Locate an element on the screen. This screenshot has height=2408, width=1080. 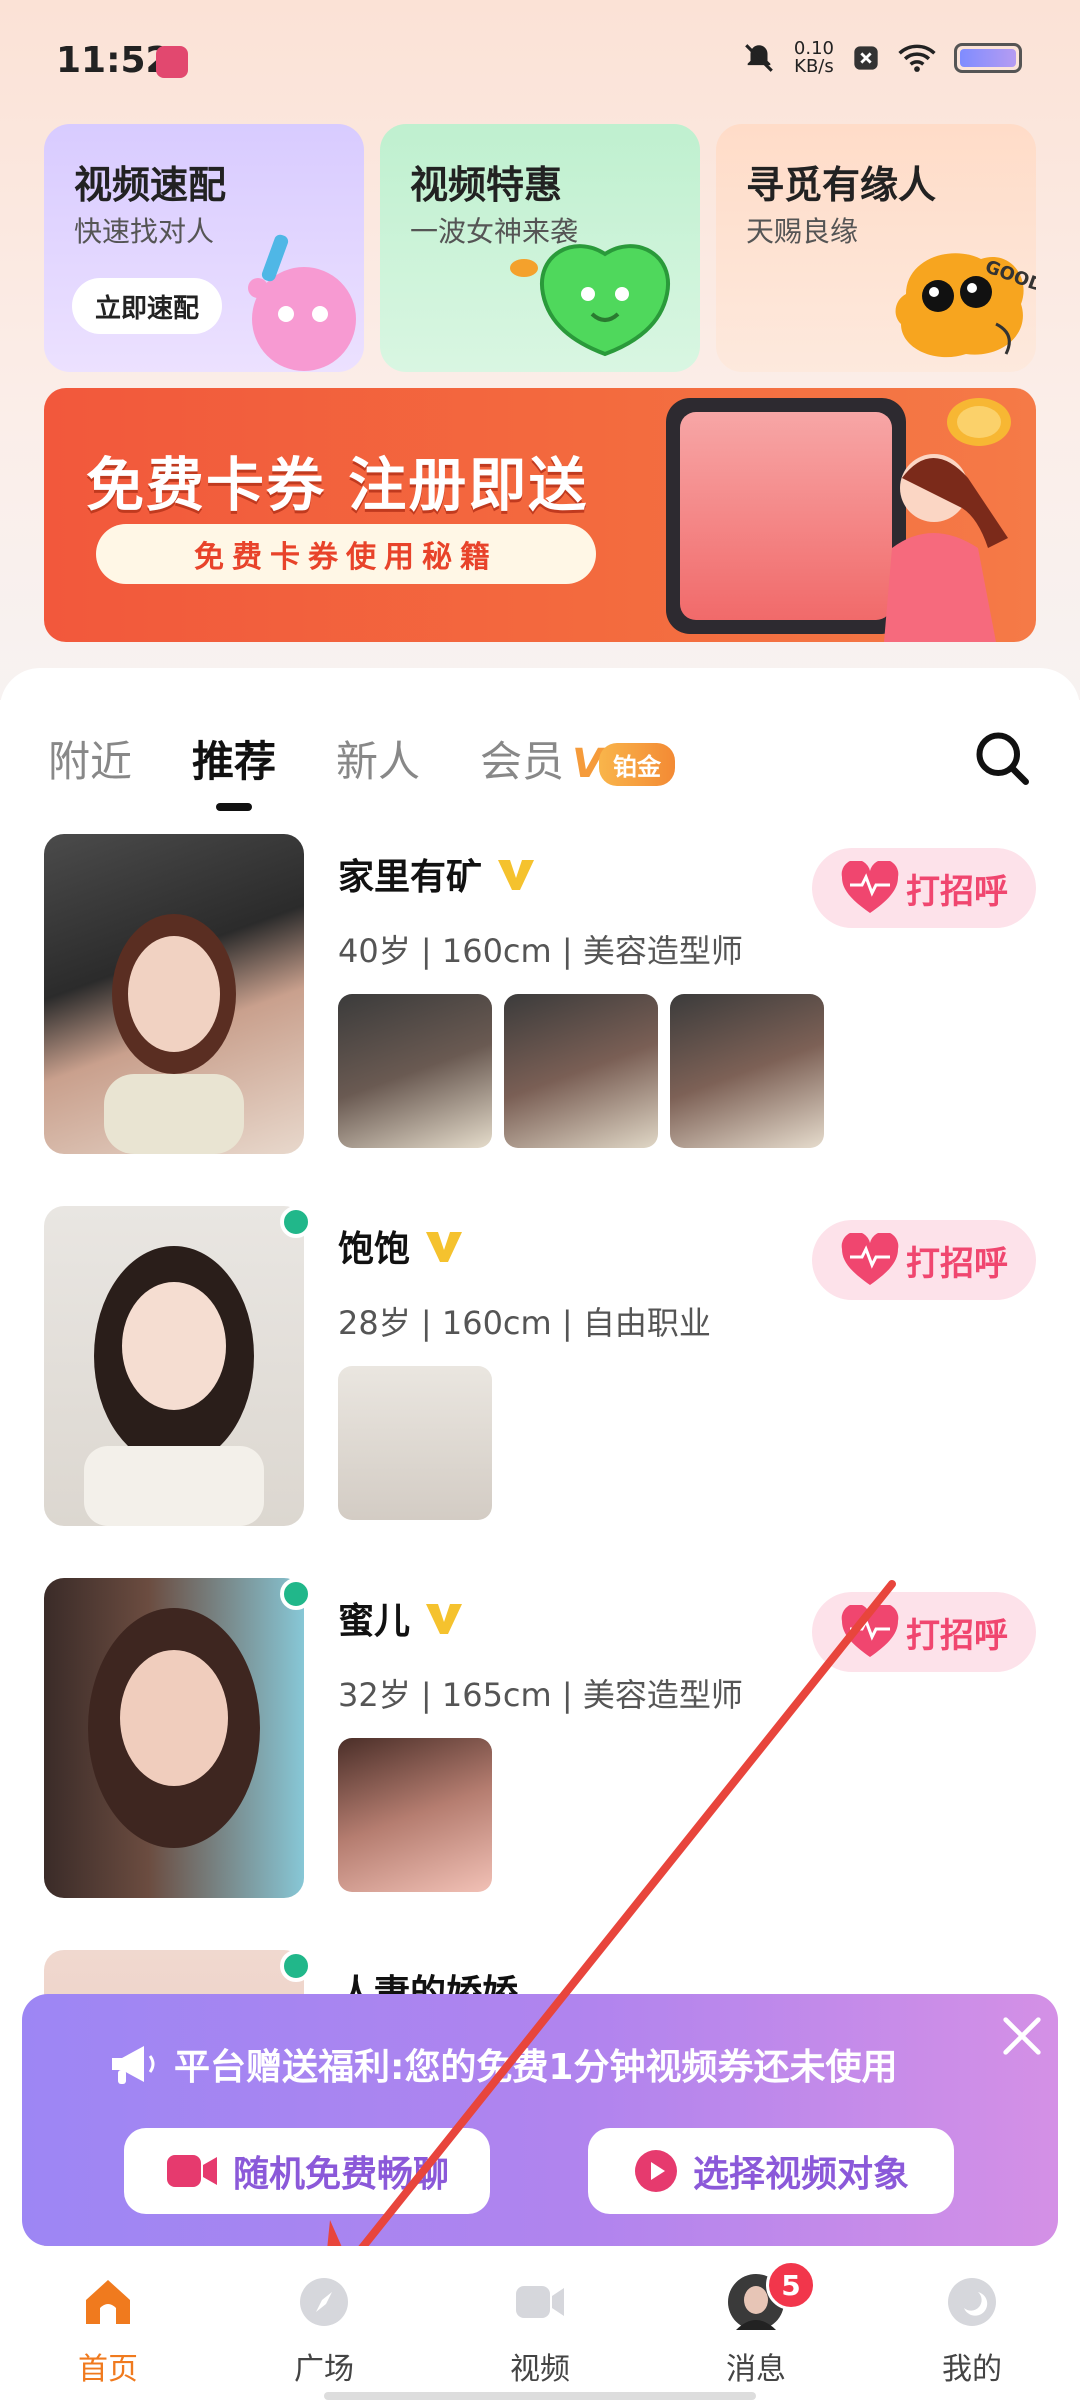
bottom-navigation: 首页 广场 视频 5 消息 我的 is located at coordinates (540, 2327).